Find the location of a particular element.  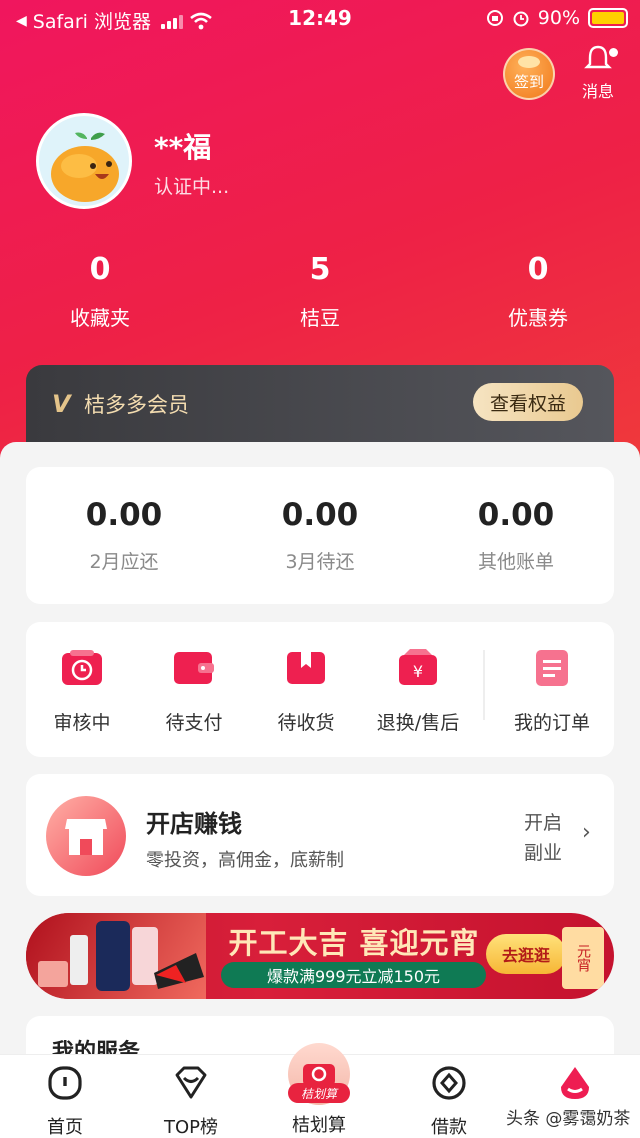

refund-icon: ¥ is located at coordinates (418, 667).